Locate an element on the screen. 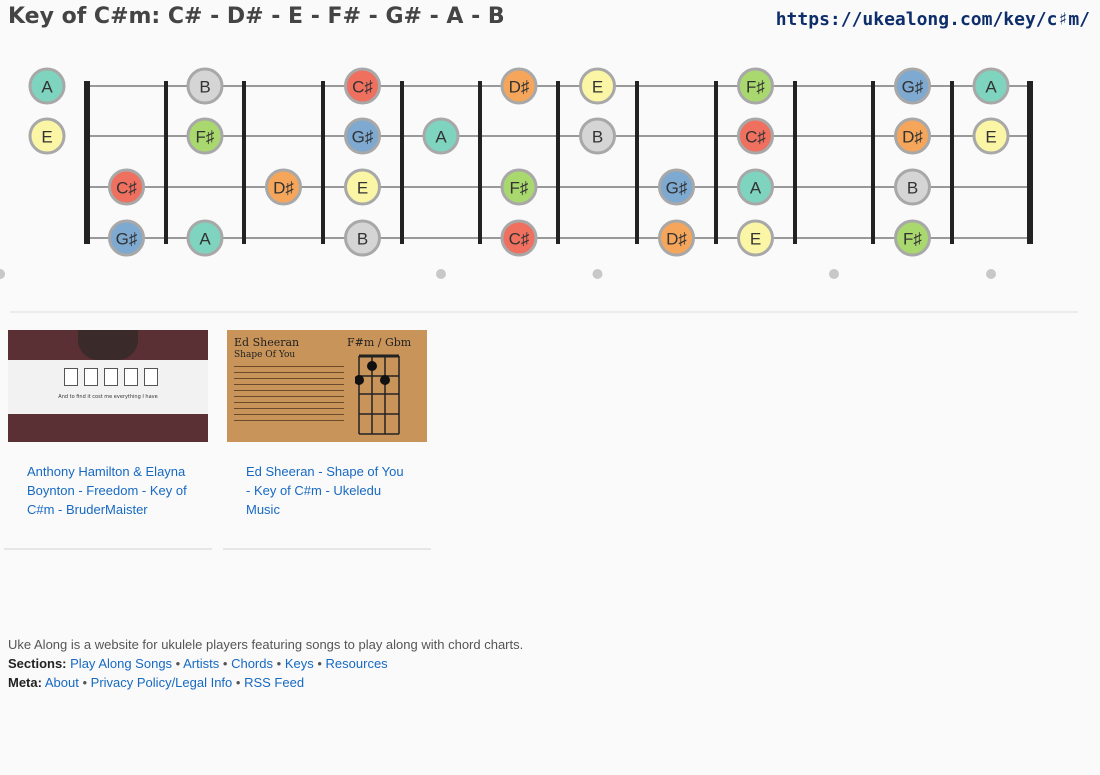 The width and height of the screenshot is (1100, 775). footer-link-chords: Chords is located at coordinates (252, 663).